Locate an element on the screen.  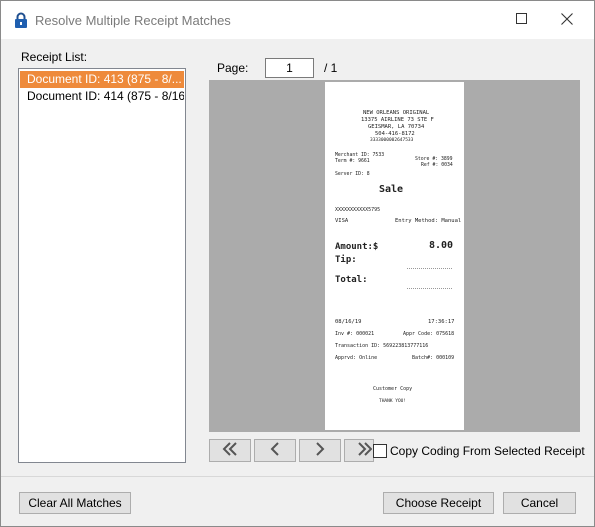
receipt-approved: Apprvd: Online is located at coordinates (356, 358).